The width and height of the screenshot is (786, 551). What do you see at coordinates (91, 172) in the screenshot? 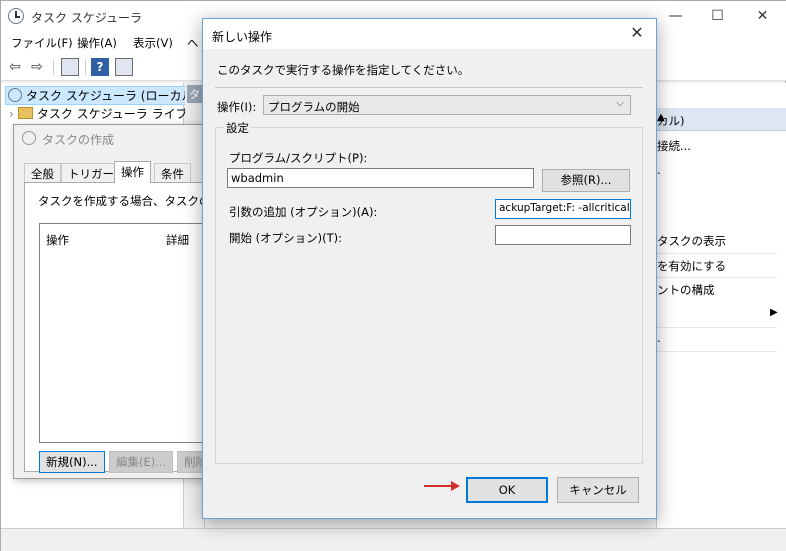
I see `tab-triggers: トリガー` at bounding box center [91, 172].